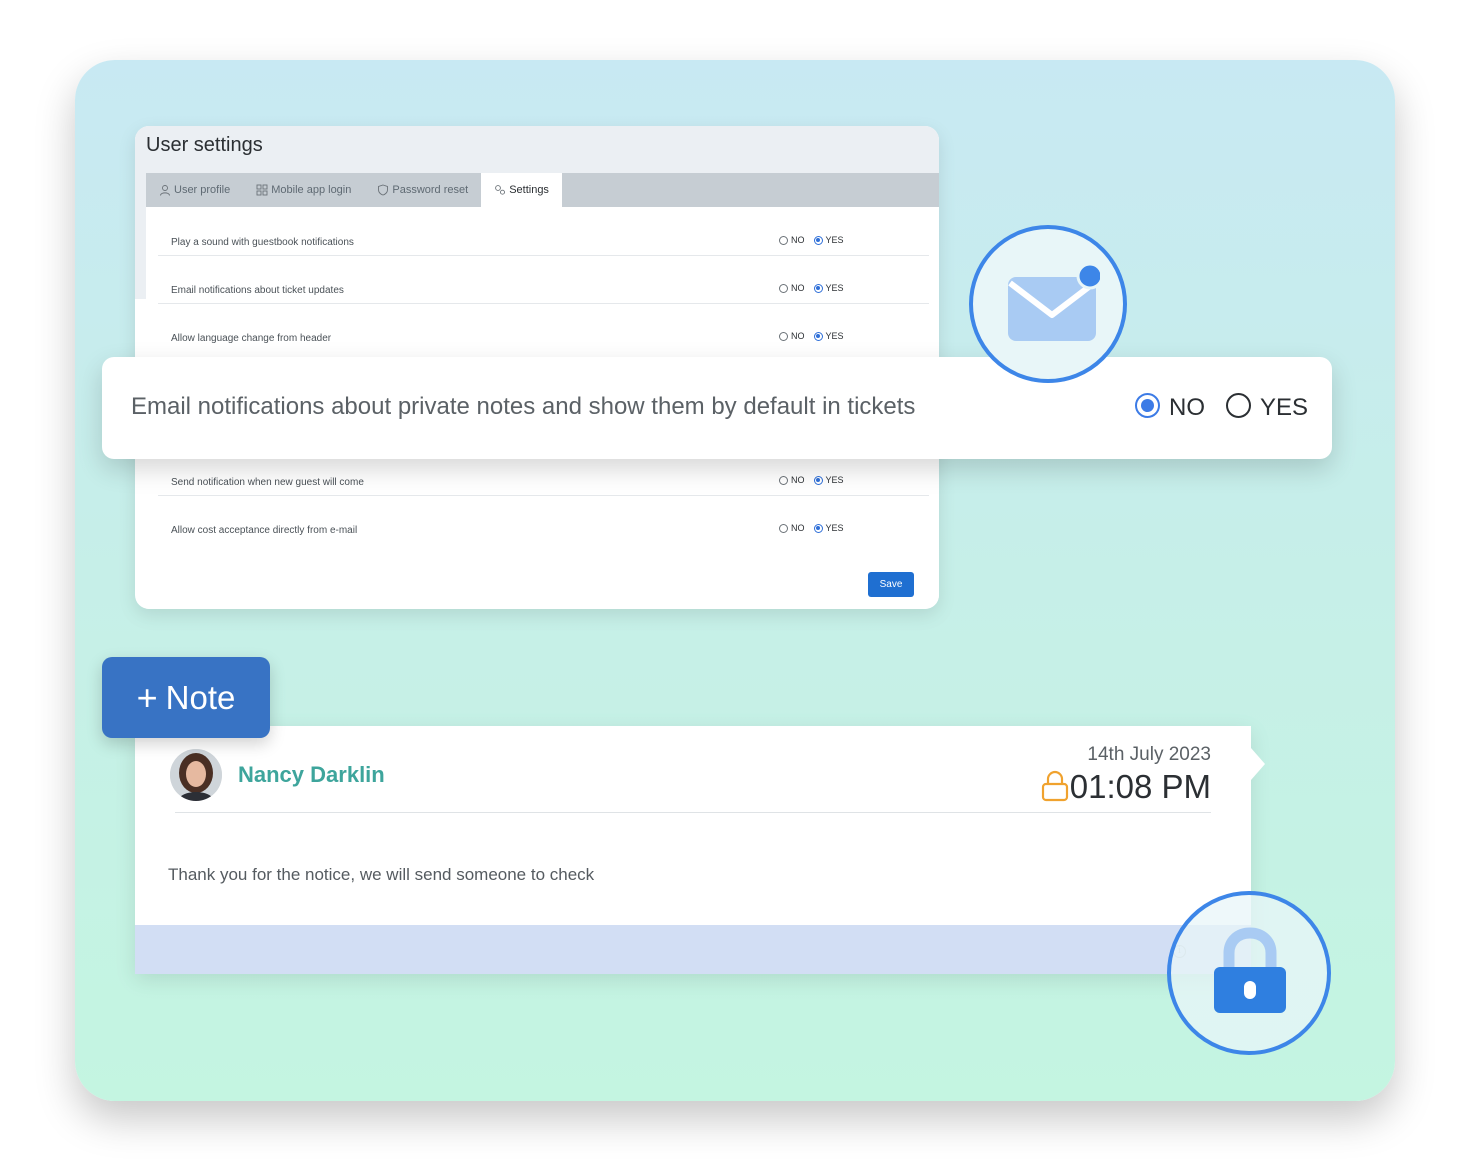 This screenshot has width=1470, height=1167. What do you see at coordinates (204, 145) in the screenshot?
I see `panel-title: User settings` at bounding box center [204, 145].